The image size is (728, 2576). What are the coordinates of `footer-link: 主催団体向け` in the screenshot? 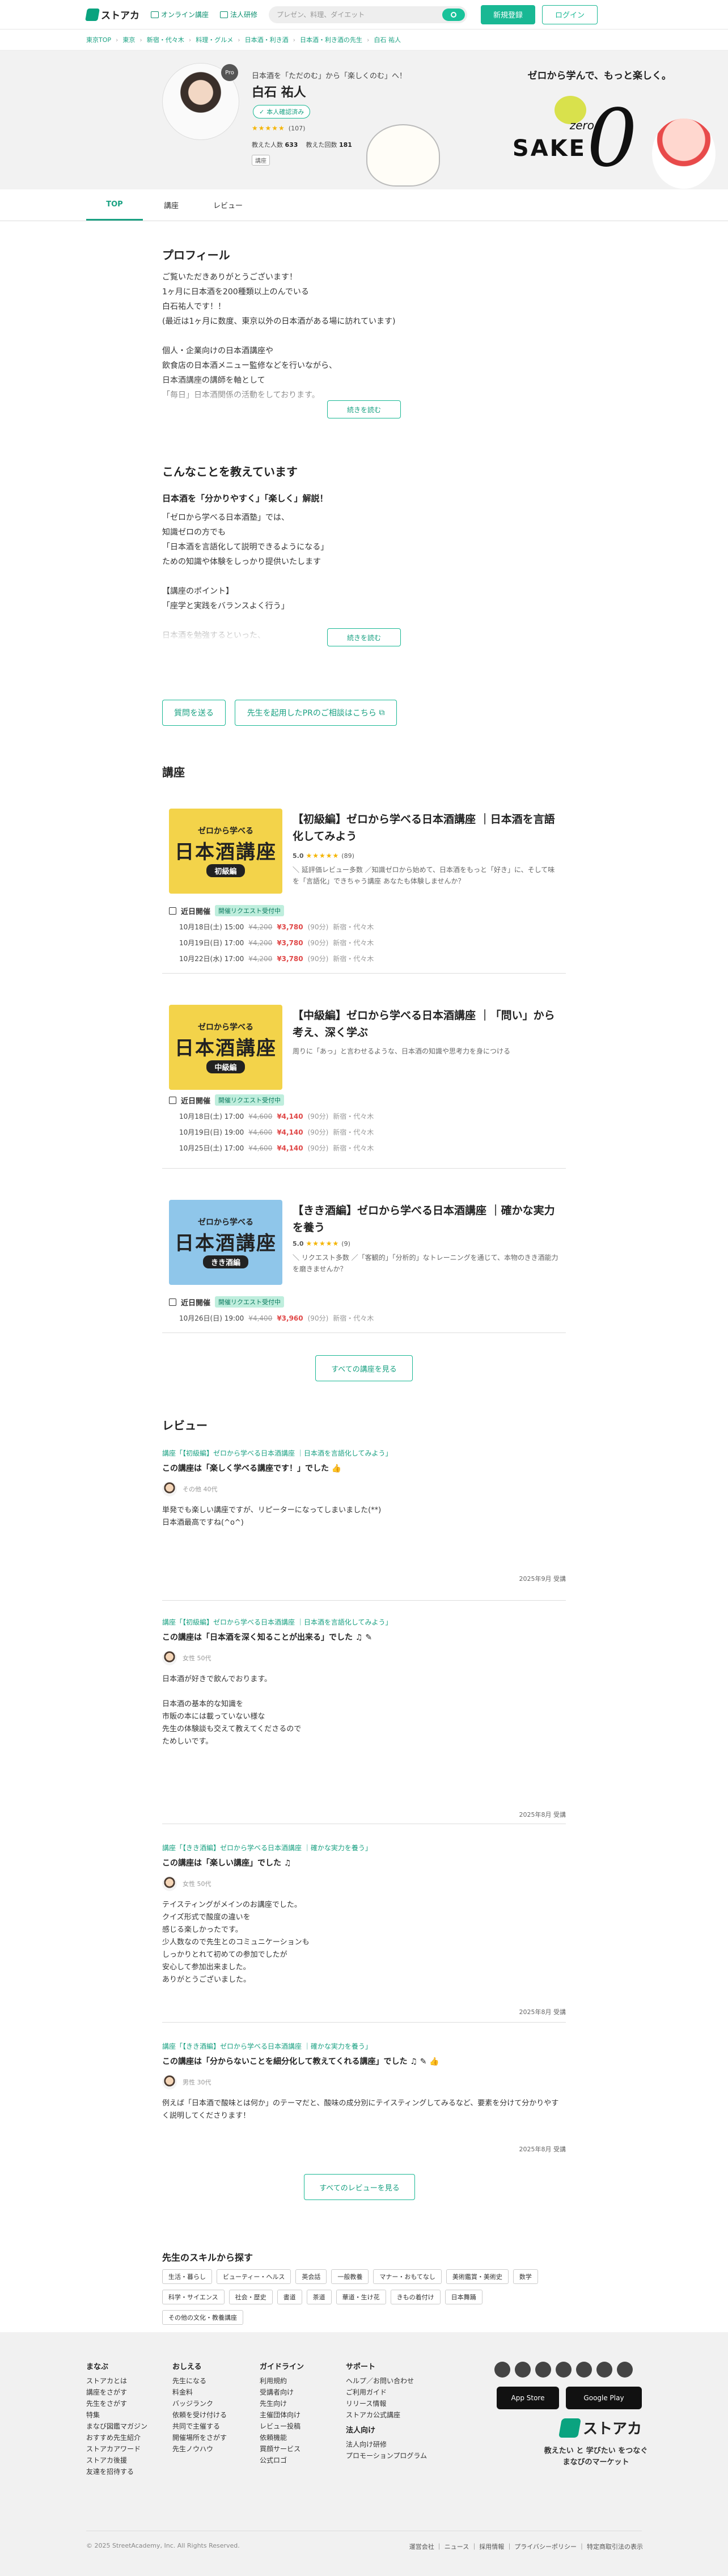 It's located at (282, 2415).